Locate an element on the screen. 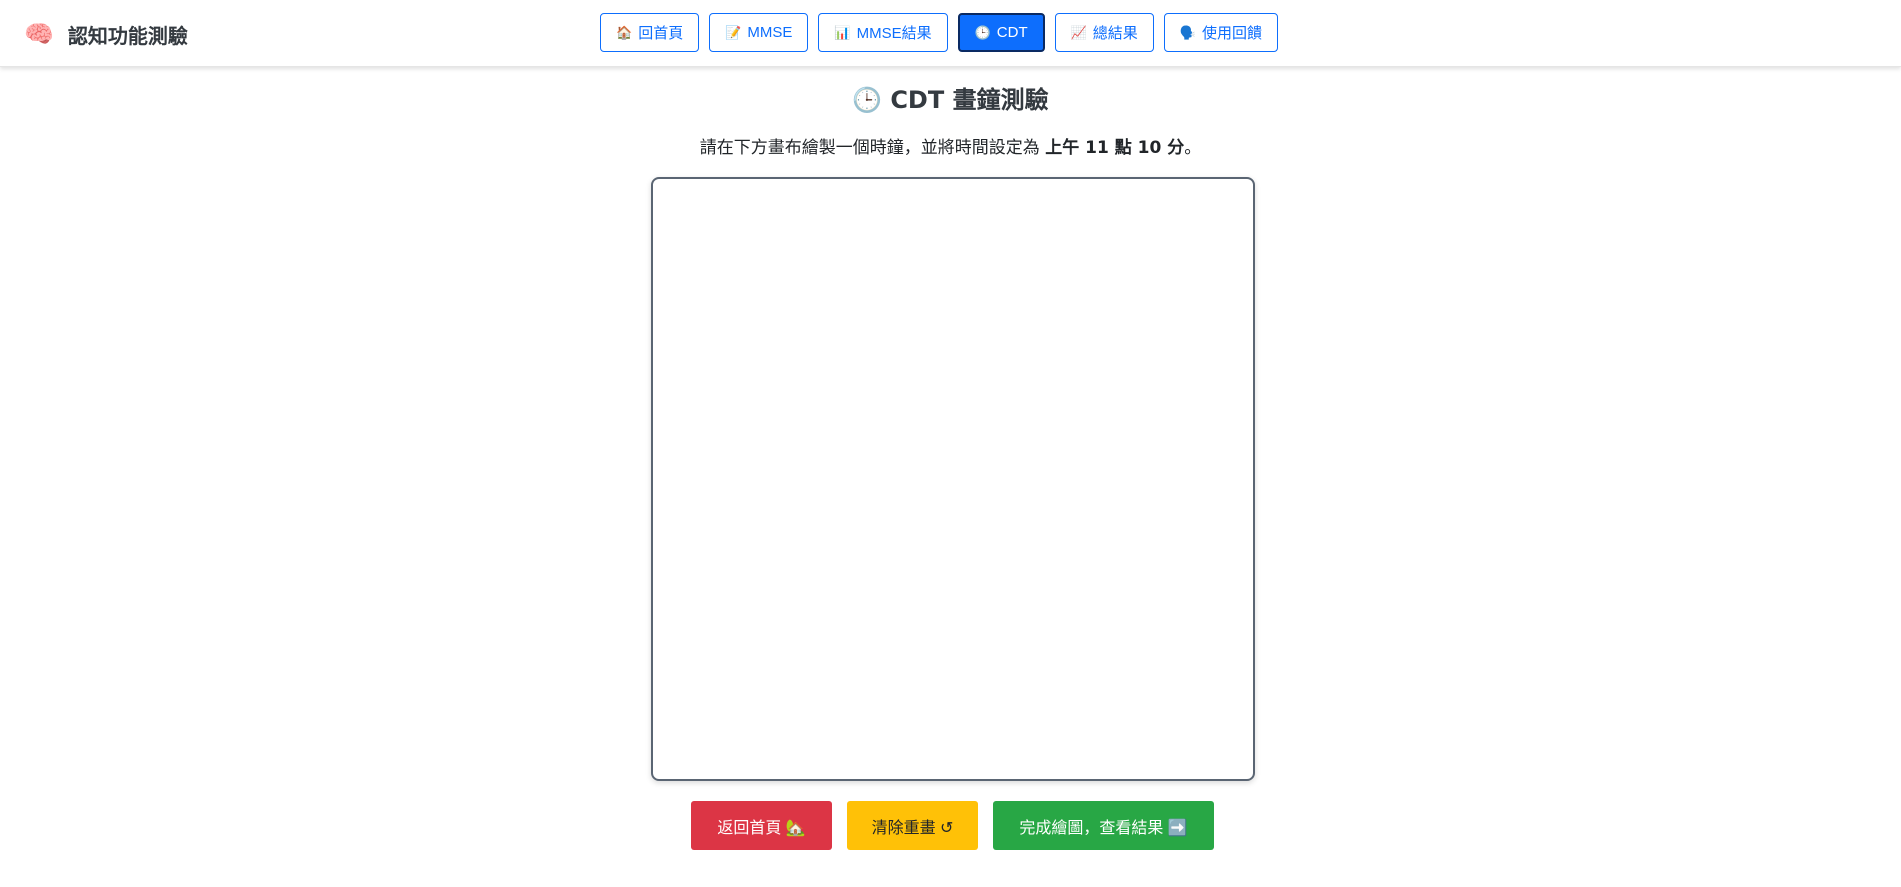  clear-redraw-button: 清除重畫 ↺ is located at coordinates (912, 825).